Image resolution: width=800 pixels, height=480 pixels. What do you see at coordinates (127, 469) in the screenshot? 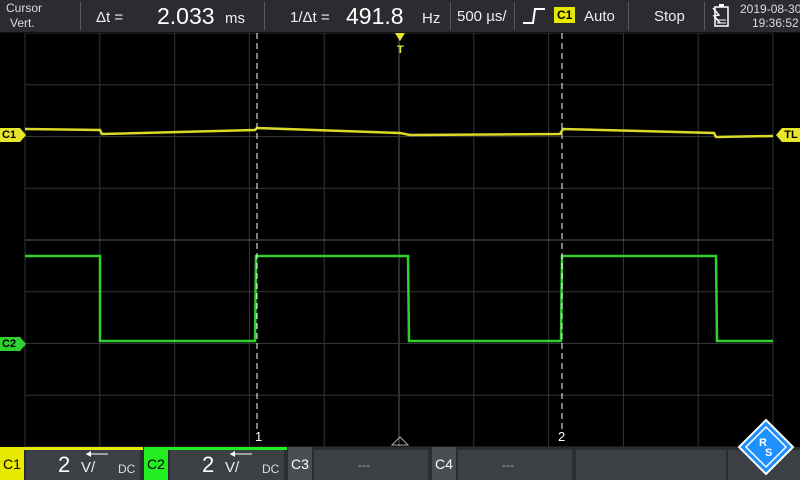
I see `channel-1-coupling: DC` at bounding box center [127, 469].